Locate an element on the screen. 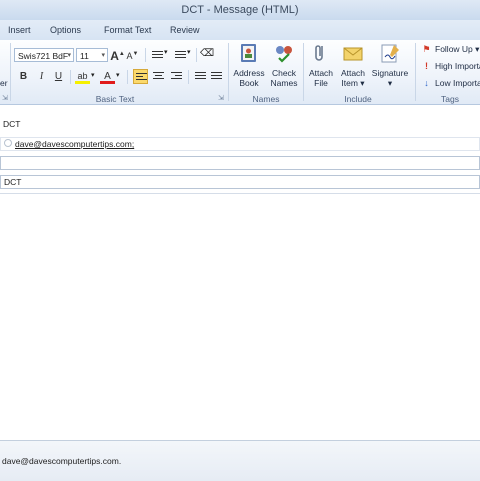  align-left-icon is located at coordinates (141, 77).